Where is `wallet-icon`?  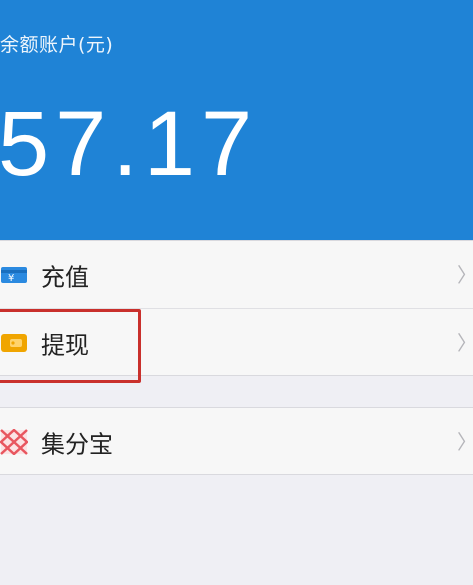
wallet-icon is located at coordinates (14, 342).